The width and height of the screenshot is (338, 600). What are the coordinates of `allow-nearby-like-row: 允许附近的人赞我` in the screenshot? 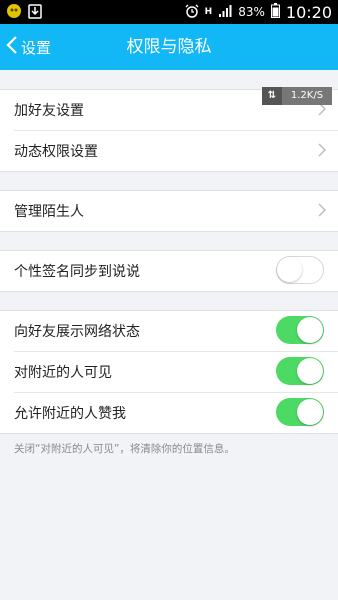 It's located at (176, 412).